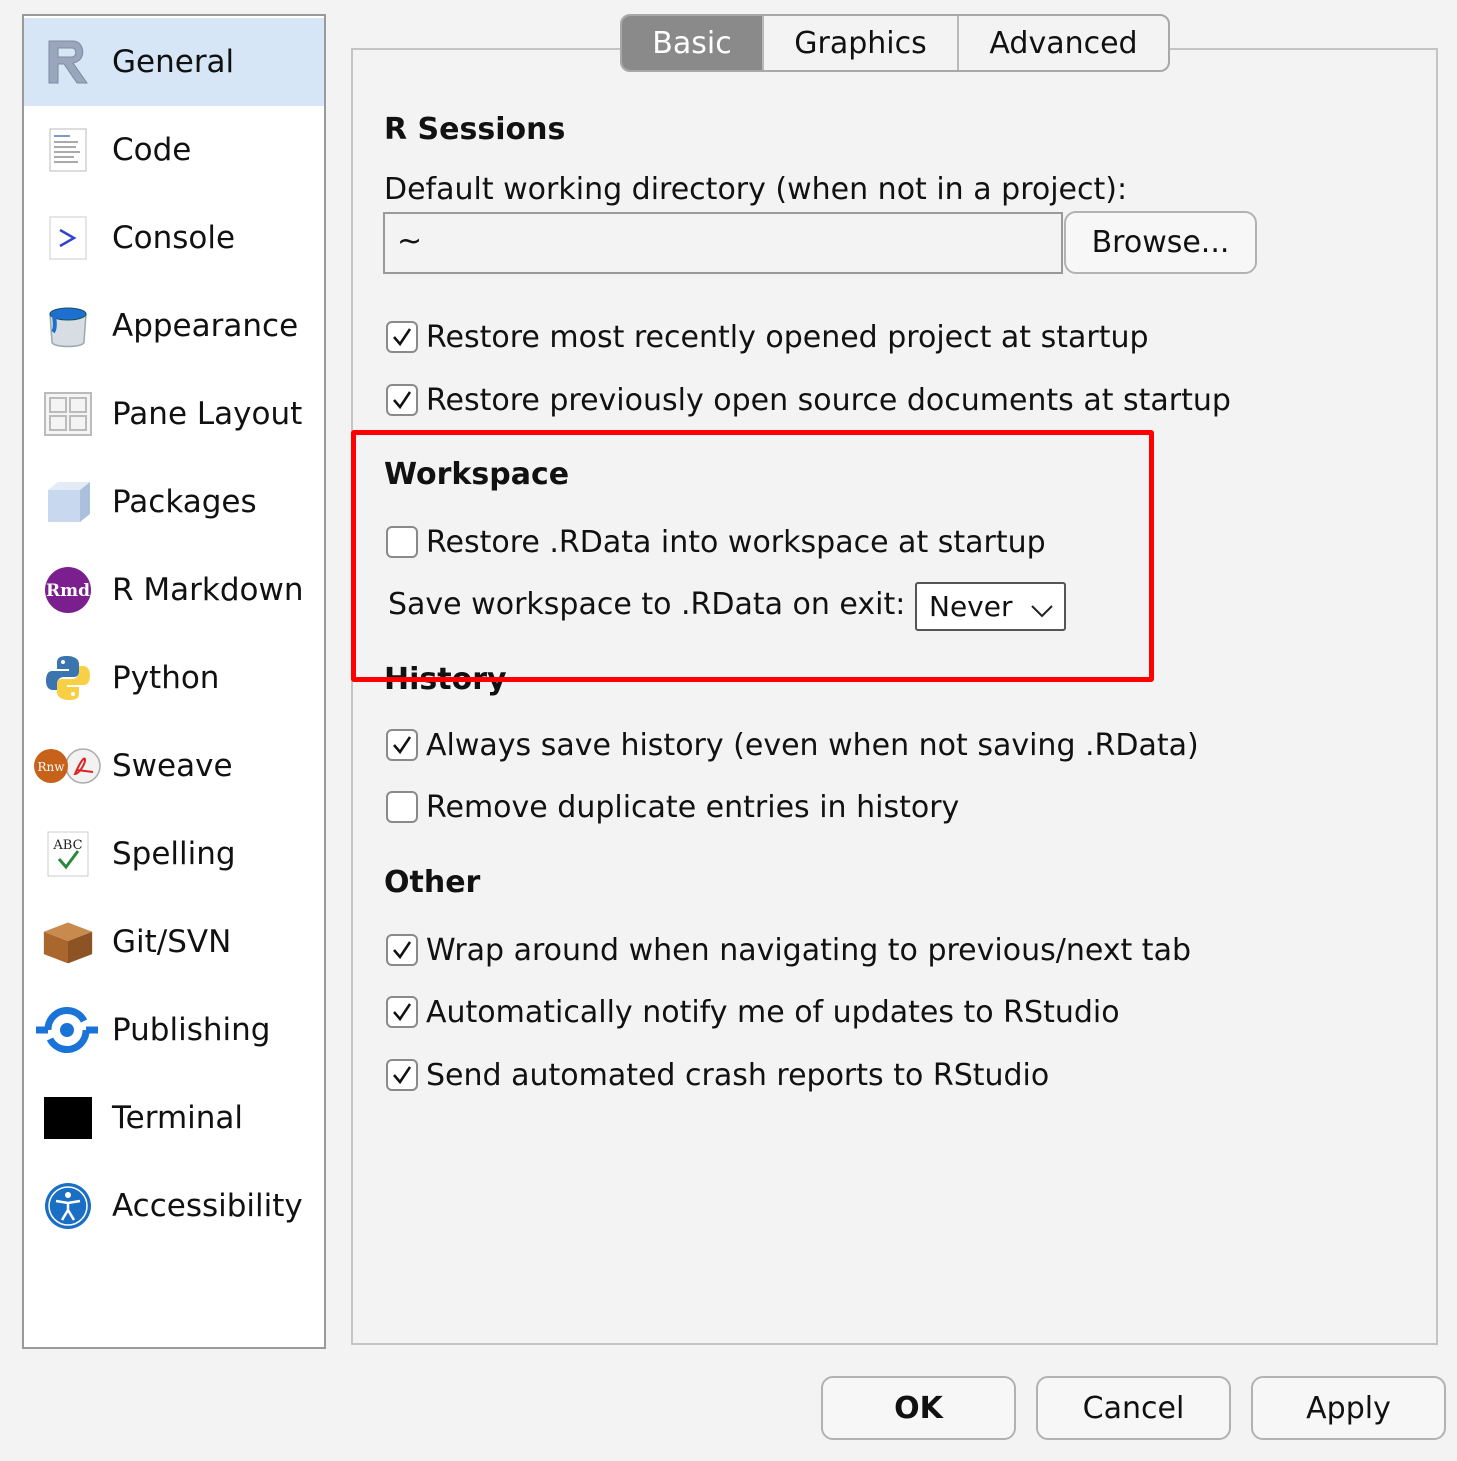 This screenshot has width=1457, height=1461. I want to click on sidebar-item-general: General, so click(174, 62).